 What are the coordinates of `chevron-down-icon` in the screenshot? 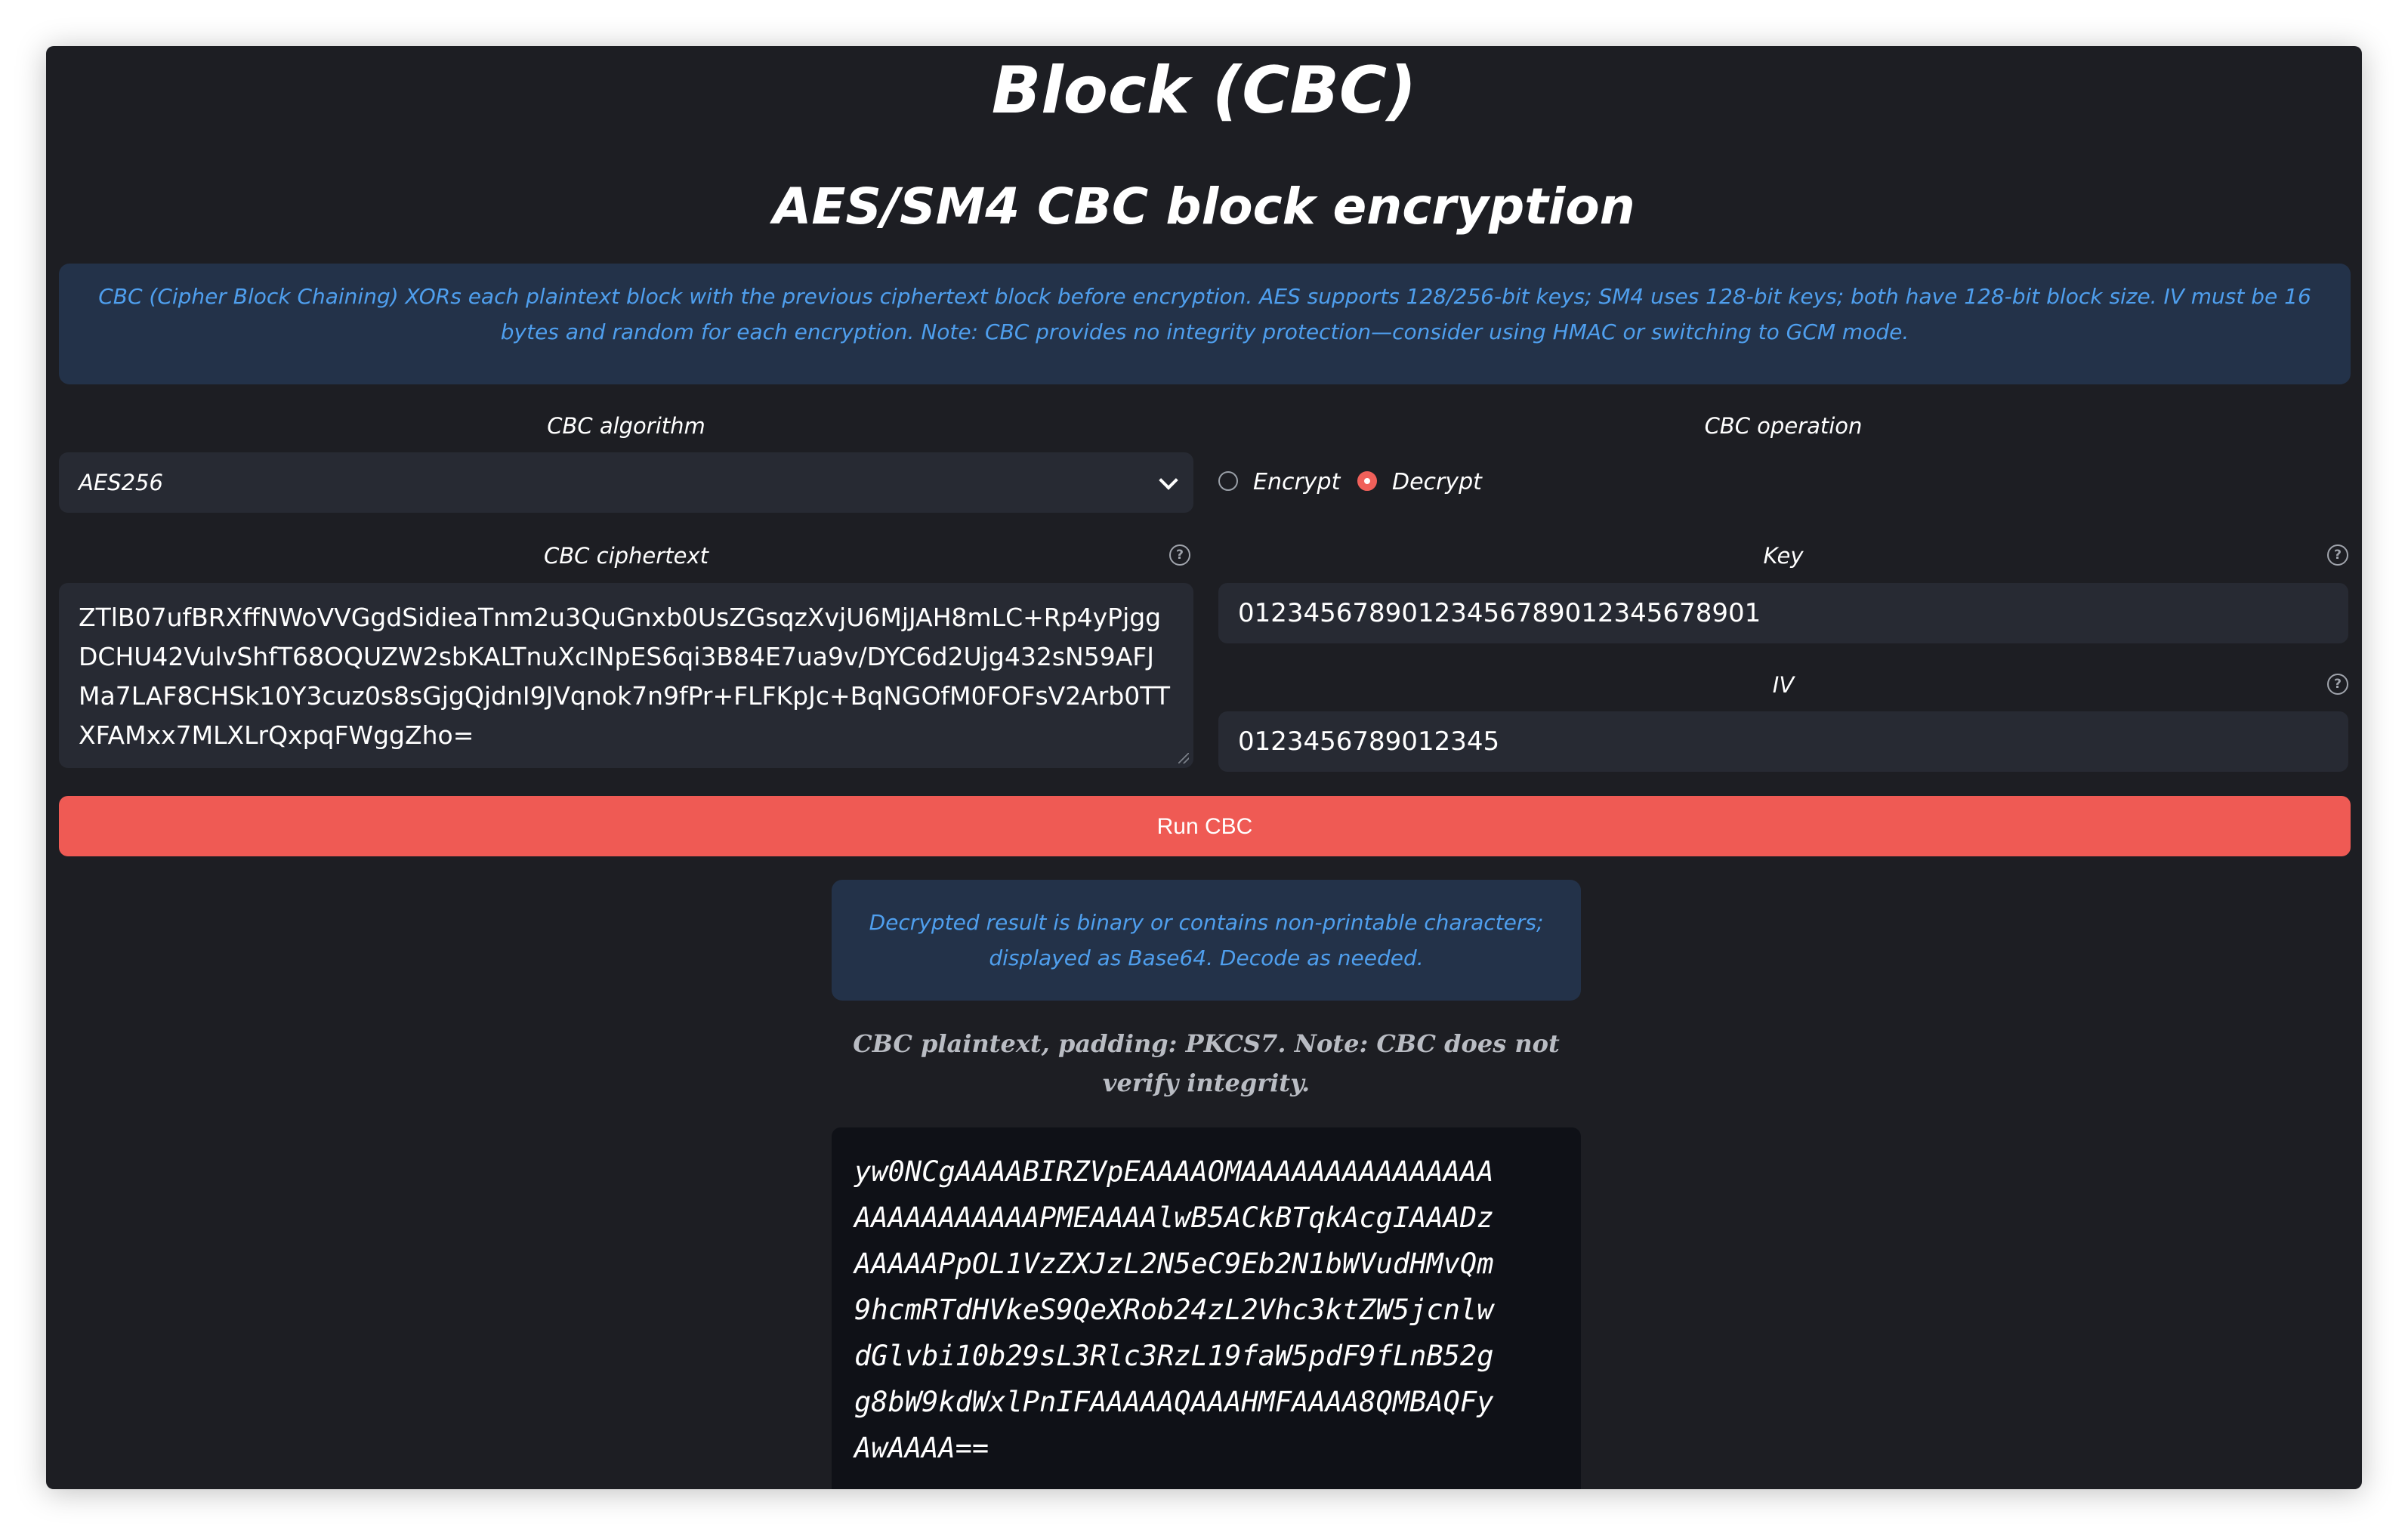 It's located at (1168, 480).